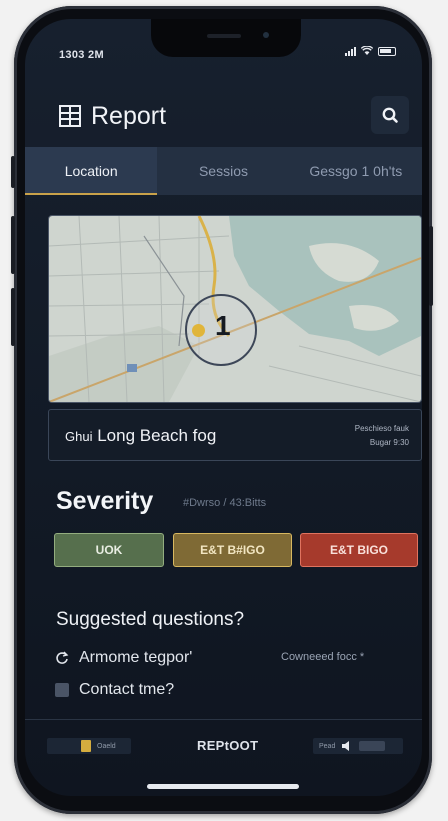 The width and height of the screenshot is (448, 821). Describe the element at coordinates (389, 442) in the screenshot. I see `location-meta-line-2: Bugar 9:30` at that location.